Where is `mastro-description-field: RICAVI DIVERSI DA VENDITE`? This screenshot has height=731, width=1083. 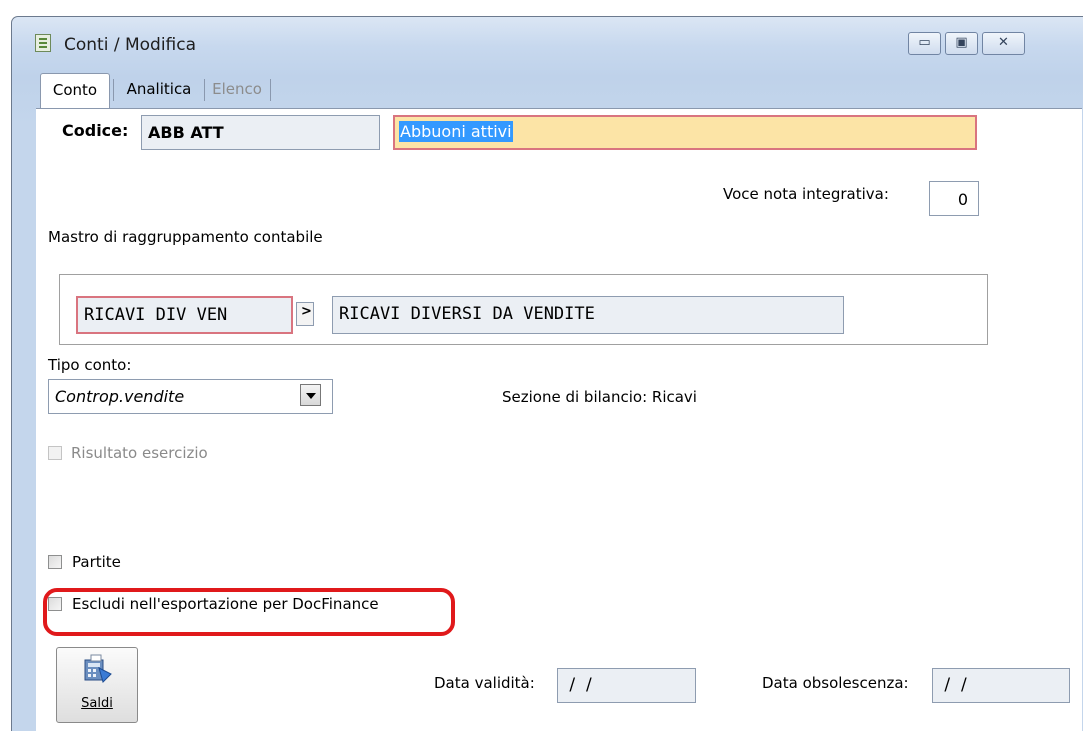 mastro-description-field: RICAVI DIVERSI DA VENDITE is located at coordinates (588, 315).